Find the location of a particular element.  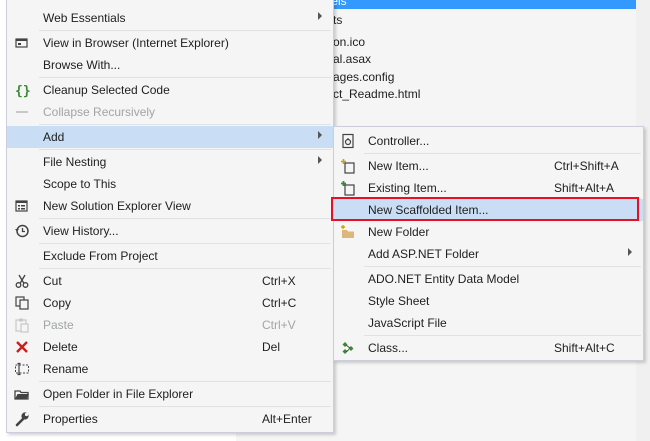

paste-icon is located at coordinates (22, 325).